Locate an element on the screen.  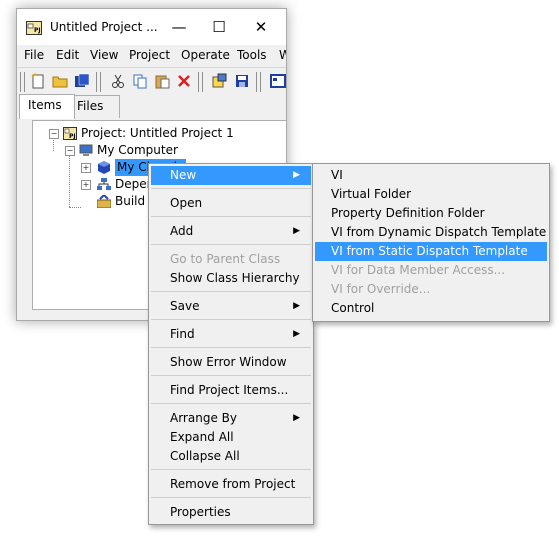
save-icon is located at coordinates (242, 81).